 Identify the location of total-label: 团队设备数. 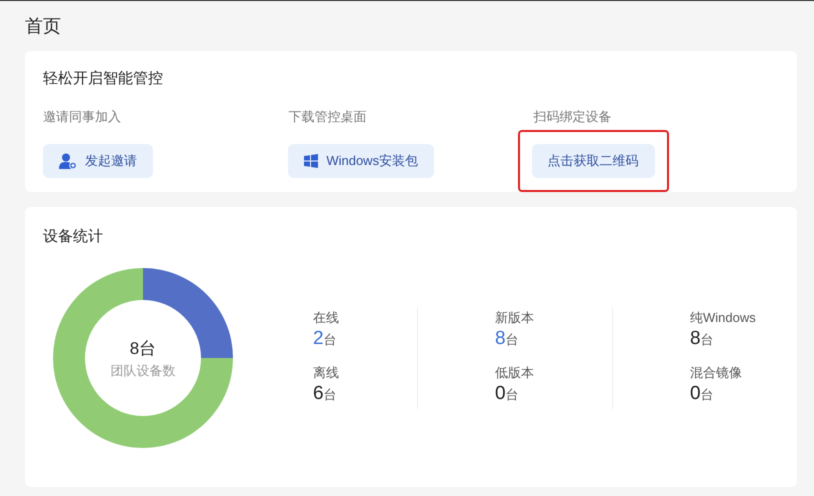
(143, 371).